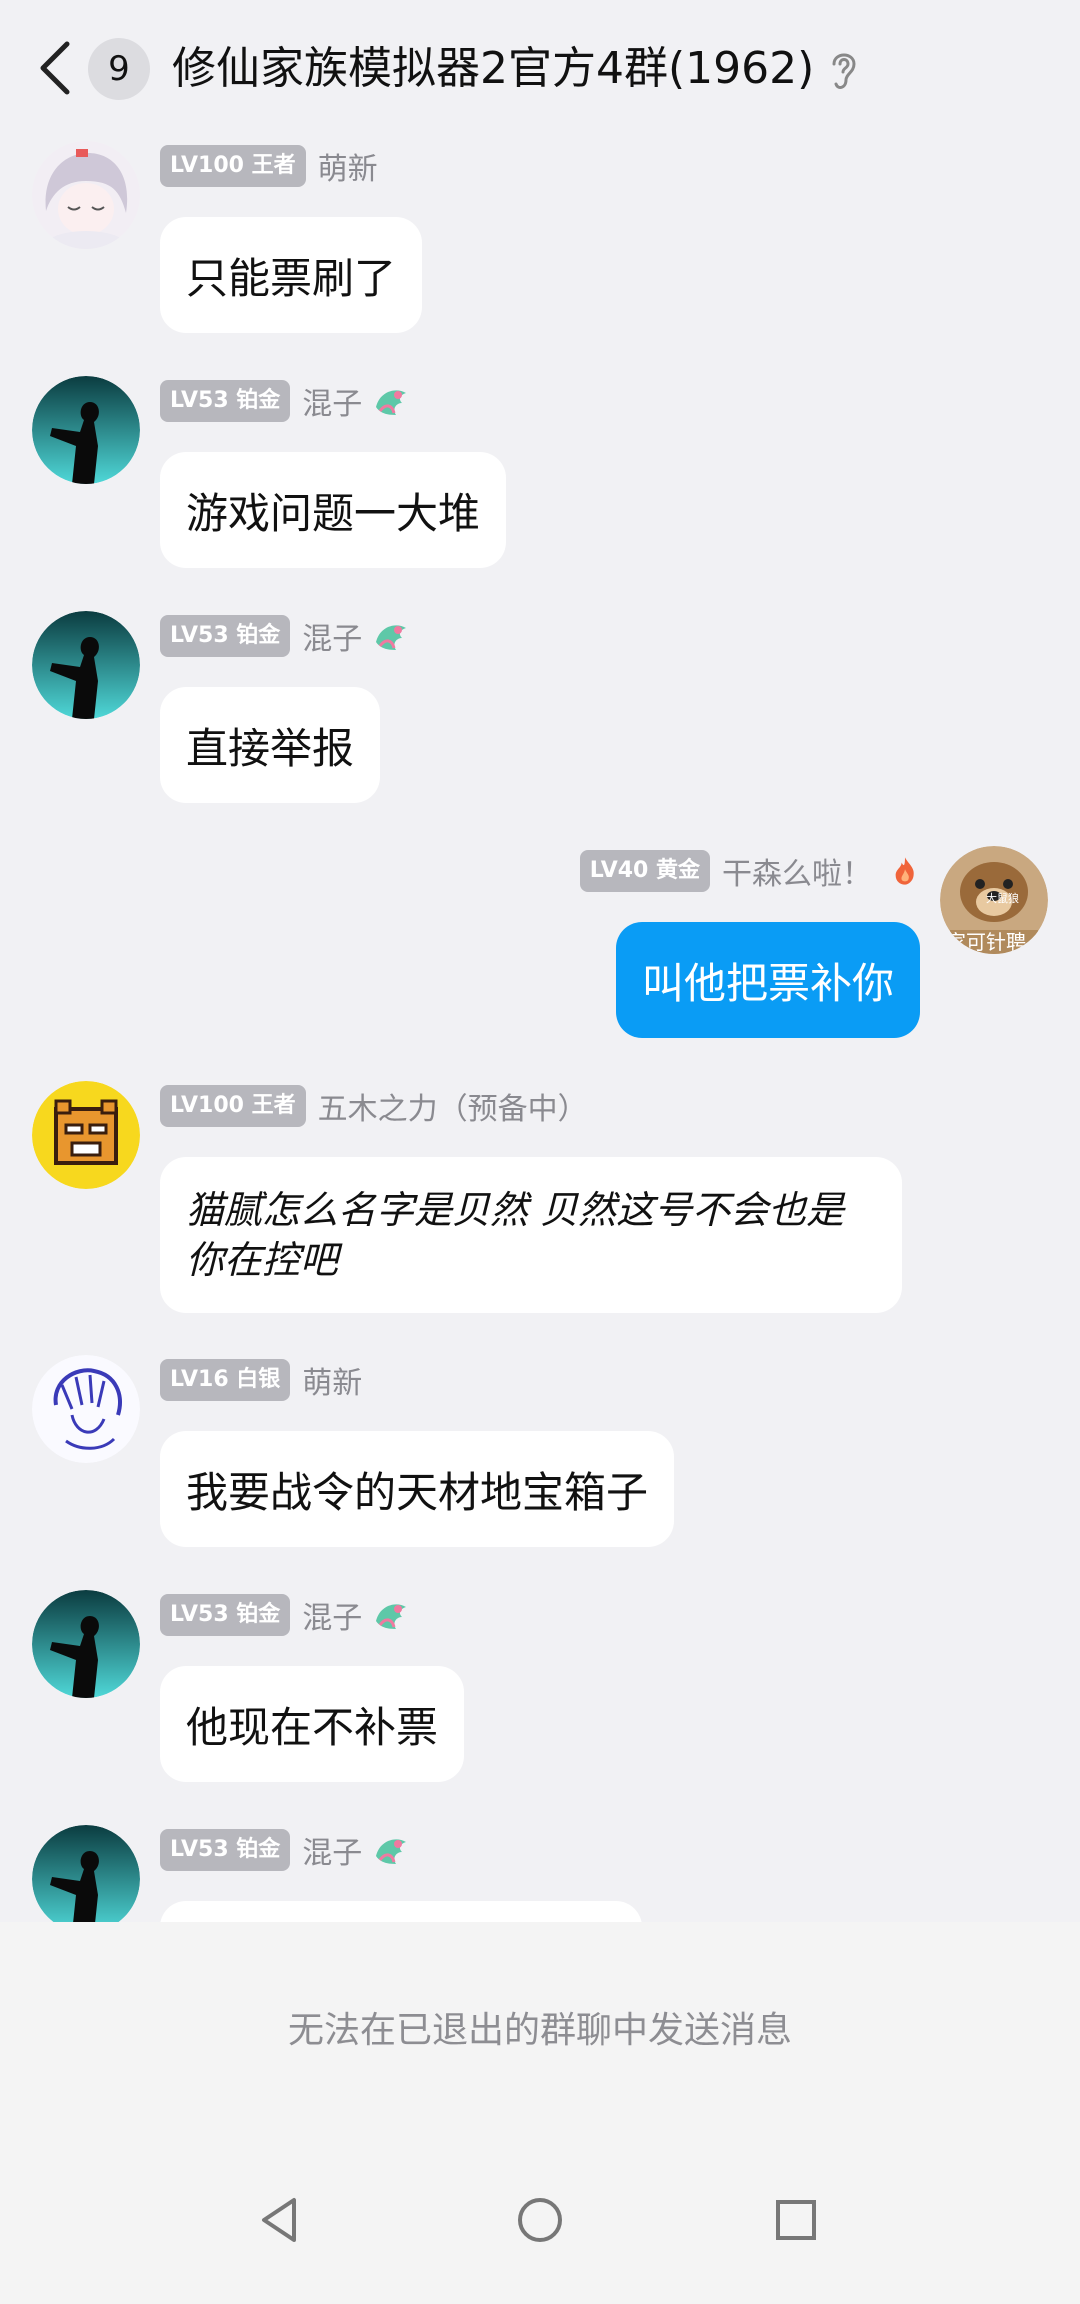 The image size is (1080, 2304). What do you see at coordinates (539, 2030) in the screenshot?
I see `disabled-send-notice: 无法在已退出的群聊中发送消息` at bounding box center [539, 2030].